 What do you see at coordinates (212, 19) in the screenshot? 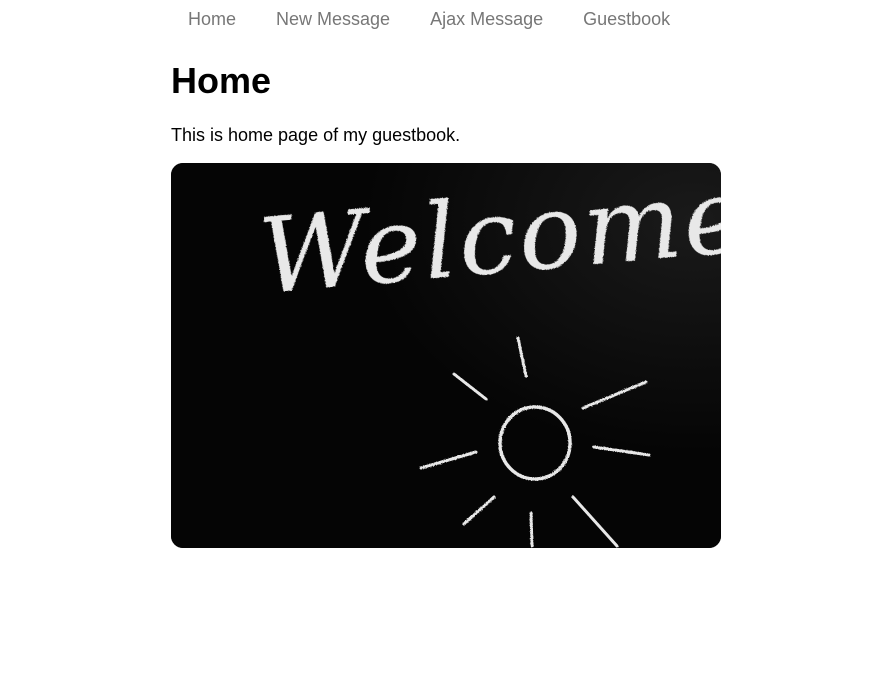
I see `nav-link-home: Home` at bounding box center [212, 19].